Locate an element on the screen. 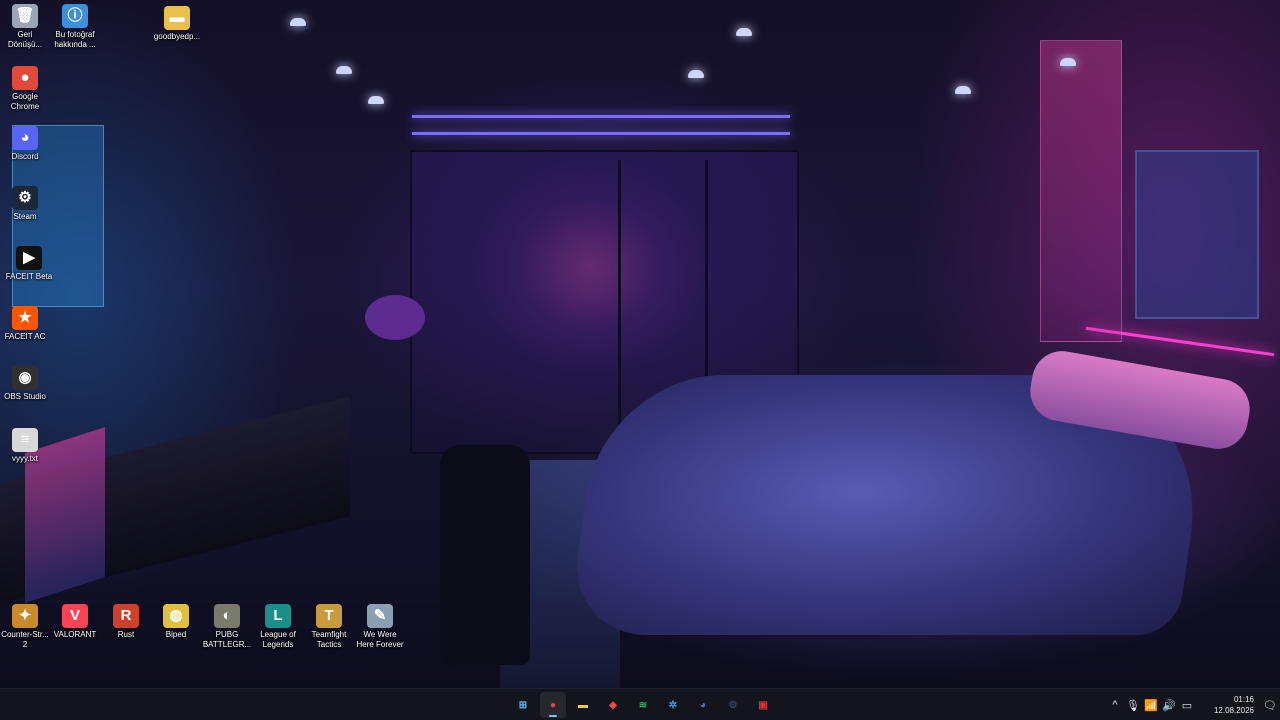 This screenshot has height=720, width=1280. wifi-icon: 📶 is located at coordinates (1151, 705).